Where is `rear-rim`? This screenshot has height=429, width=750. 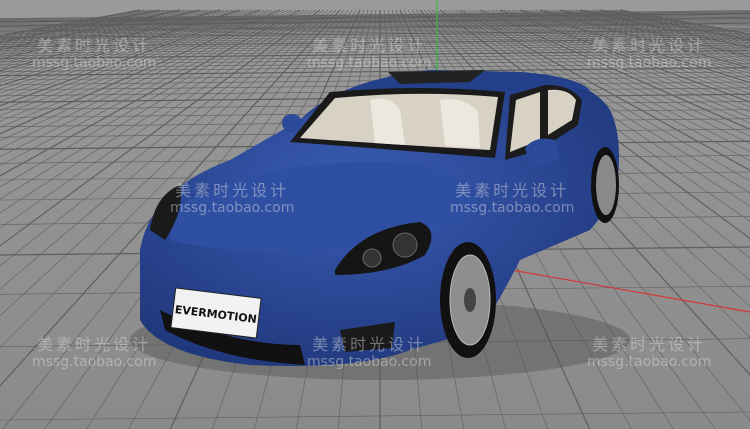
rear-rim is located at coordinates (606, 185).